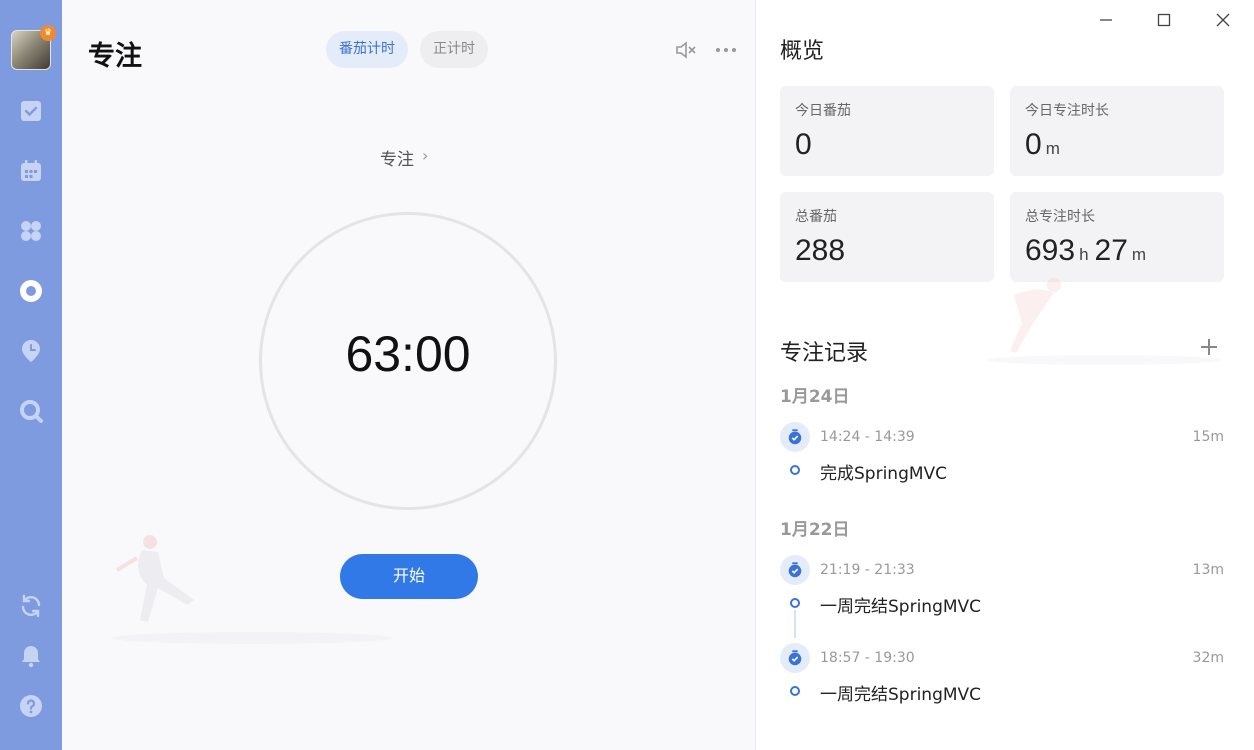  Describe the element at coordinates (31, 411) in the screenshot. I see `search-icon` at that location.